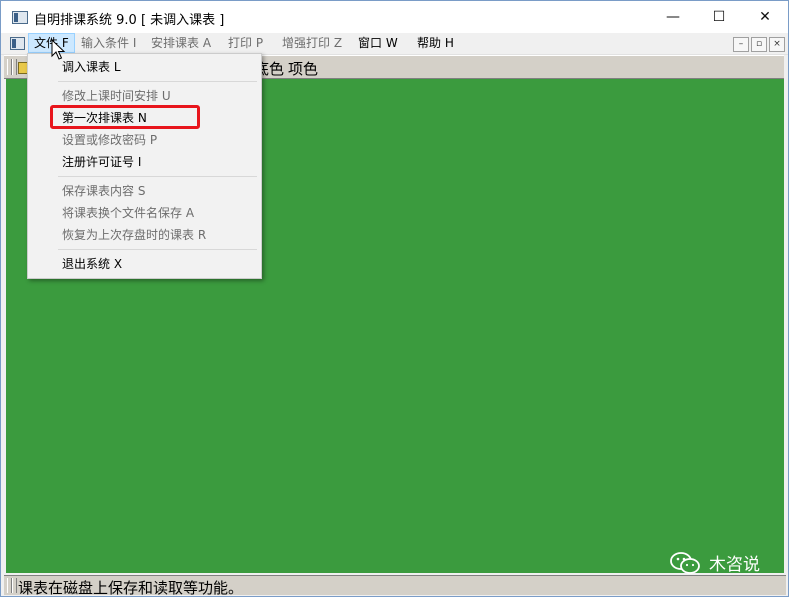 Image resolution: width=789 pixels, height=598 pixels. Describe the element at coordinates (181, 43) in the screenshot. I see `menu-arrange-schedule: 安排课表 A` at that location.